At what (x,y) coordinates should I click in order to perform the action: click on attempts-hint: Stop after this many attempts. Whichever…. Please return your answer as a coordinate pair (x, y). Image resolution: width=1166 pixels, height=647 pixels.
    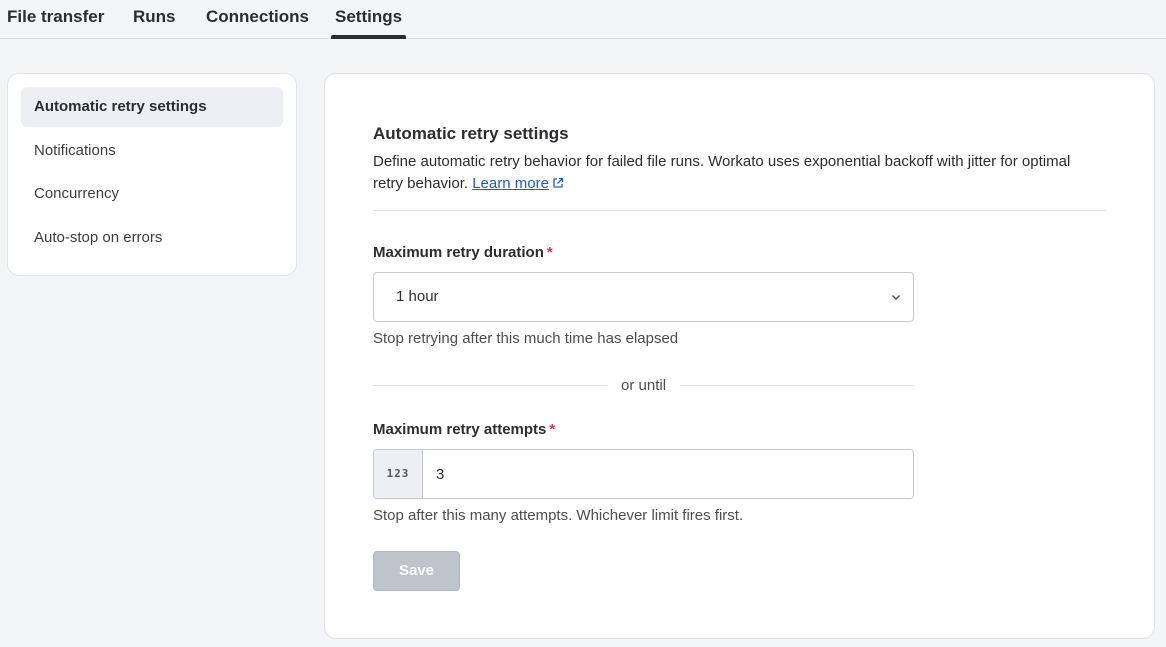
    Looking at the image, I should click on (558, 515).